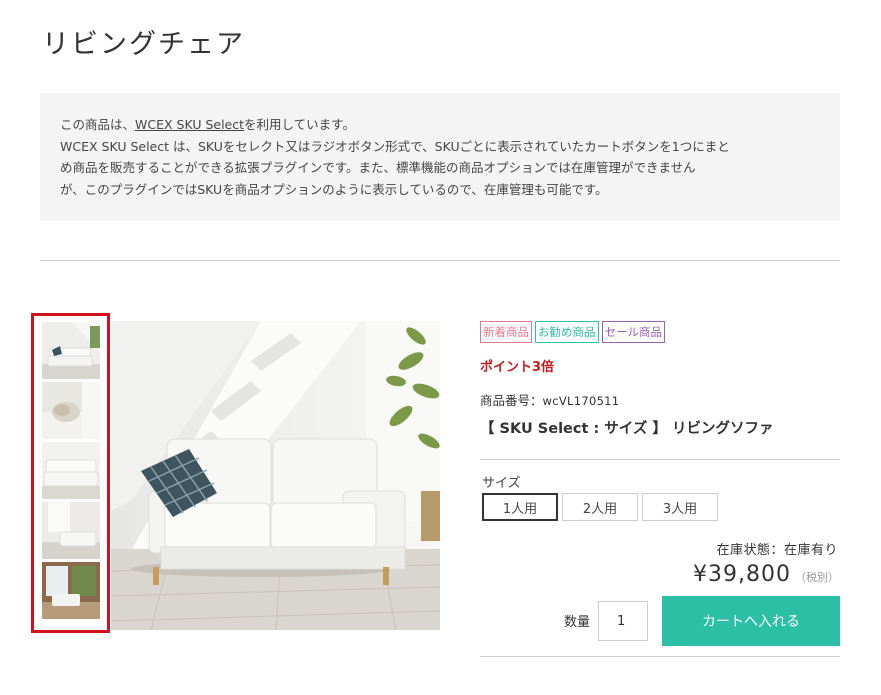 The height and width of the screenshot is (695, 881). I want to click on badge-new: 新着商品, so click(506, 332).